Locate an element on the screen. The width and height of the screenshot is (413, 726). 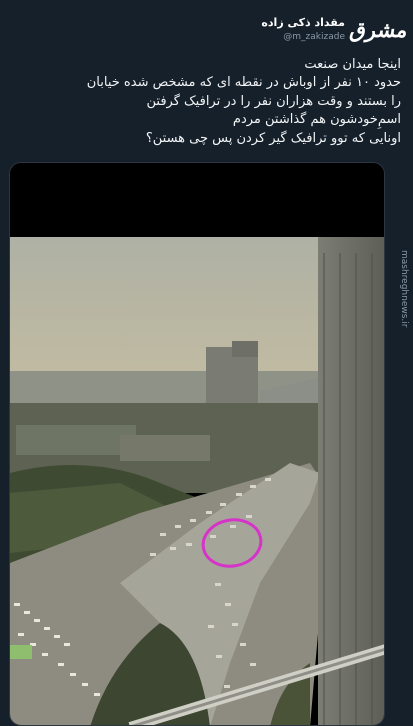
logo-text: مشرق is located at coordinates (379, 29).